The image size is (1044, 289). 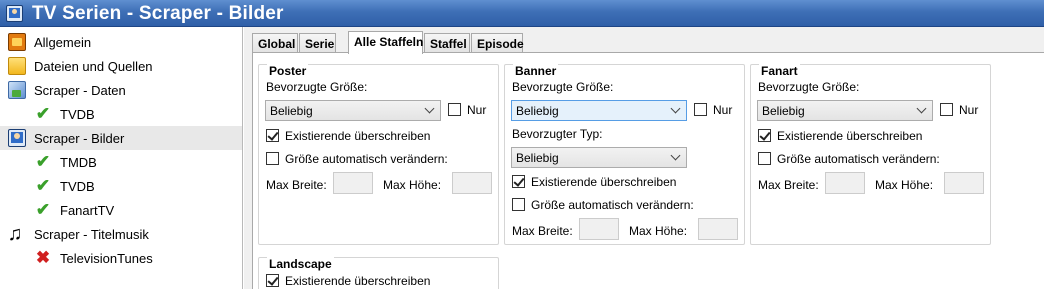 What do you see at coordinates (17, 138) in the screenshot?
I see `picture-scraper-icon` at bounding box center [17, 138].